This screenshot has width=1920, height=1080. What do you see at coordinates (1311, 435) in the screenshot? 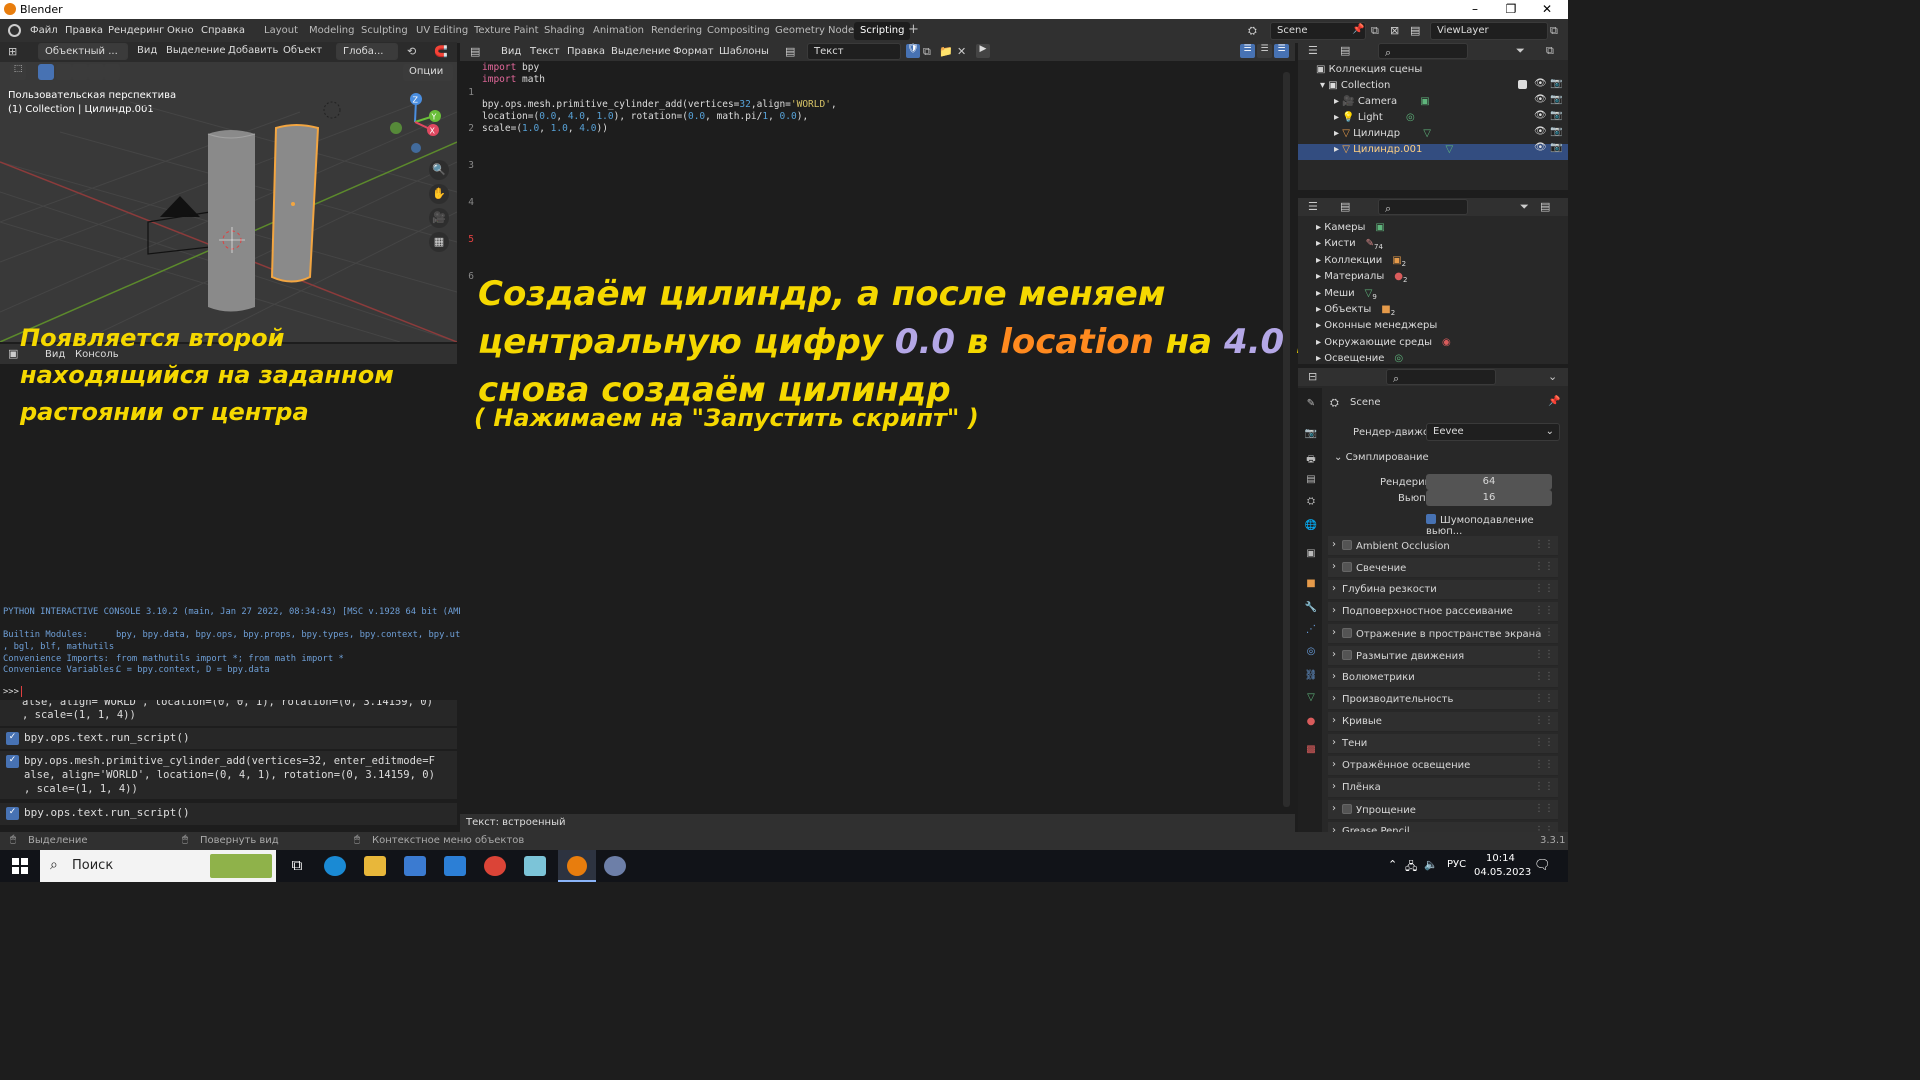
I see `render-tab-icon: 📷` at bounding box center [1311, 435].